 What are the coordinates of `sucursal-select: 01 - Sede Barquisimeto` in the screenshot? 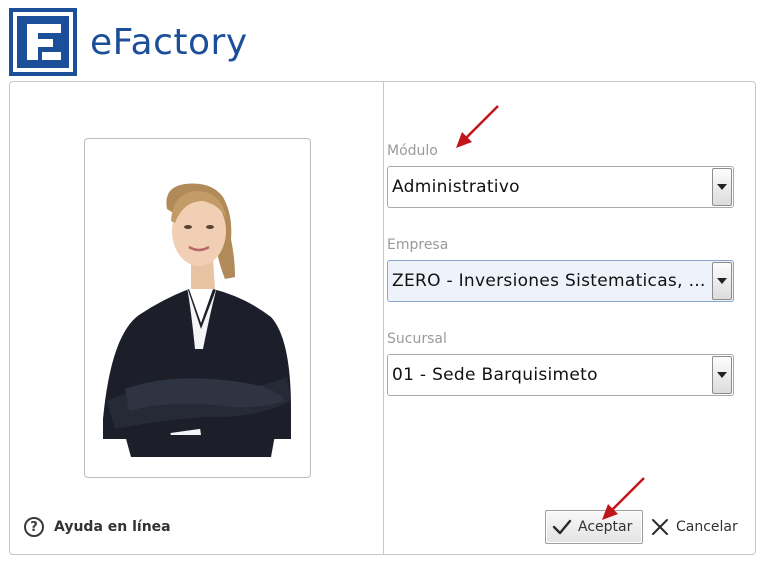 It's located at (560, 375).